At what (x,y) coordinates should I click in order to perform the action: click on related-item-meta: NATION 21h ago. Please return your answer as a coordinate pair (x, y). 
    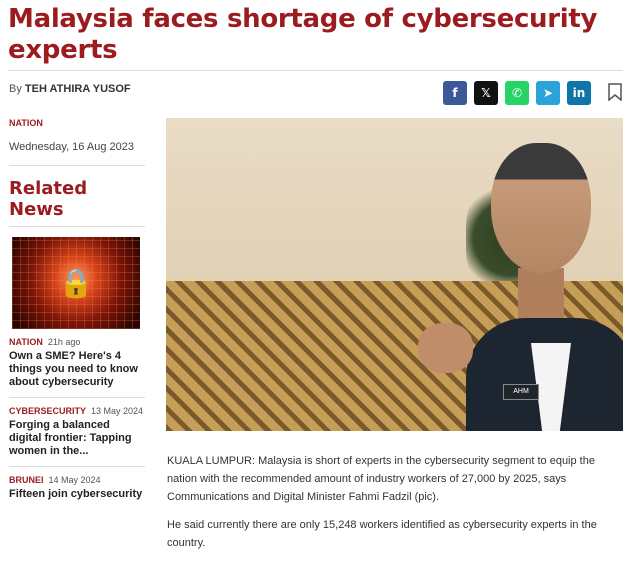
    Looking at the image, I should click on (77, 342).